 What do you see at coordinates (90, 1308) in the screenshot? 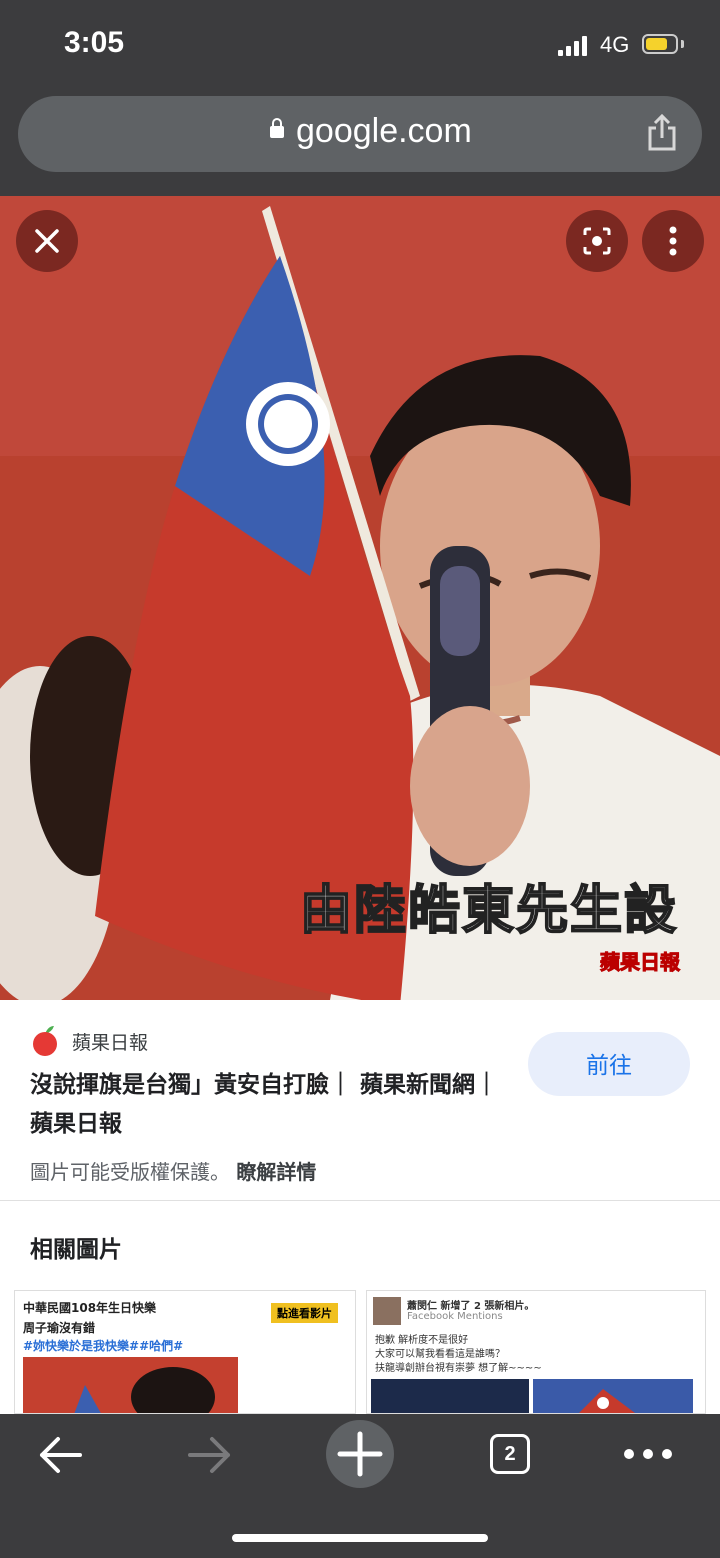
I see `thumb-text: 中華民國108年生日快樂` at bounding box center [90, 1308].